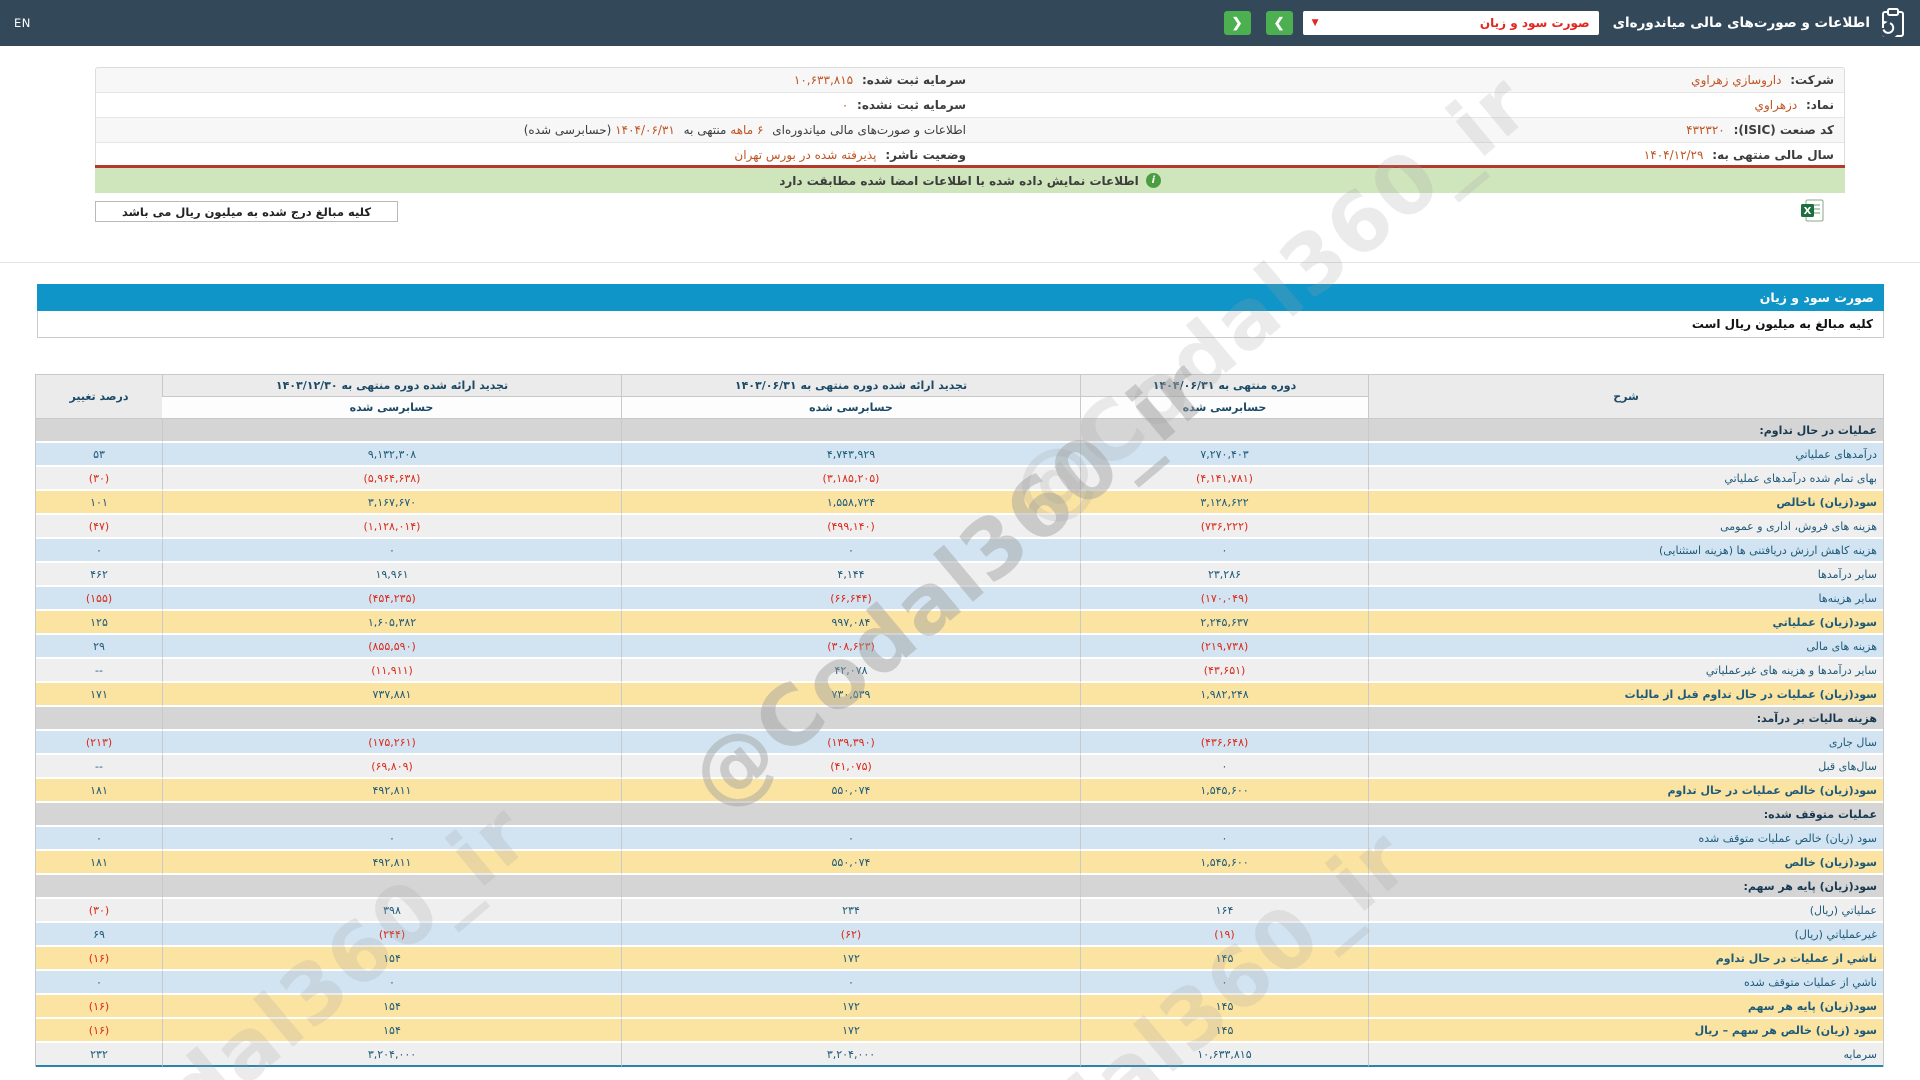 Image resolution: width=1920 pixels, height=1080 pixels. I want to click on current-period-value: ۷,۲۷۰,۴۰۳, so click(1224, 455).